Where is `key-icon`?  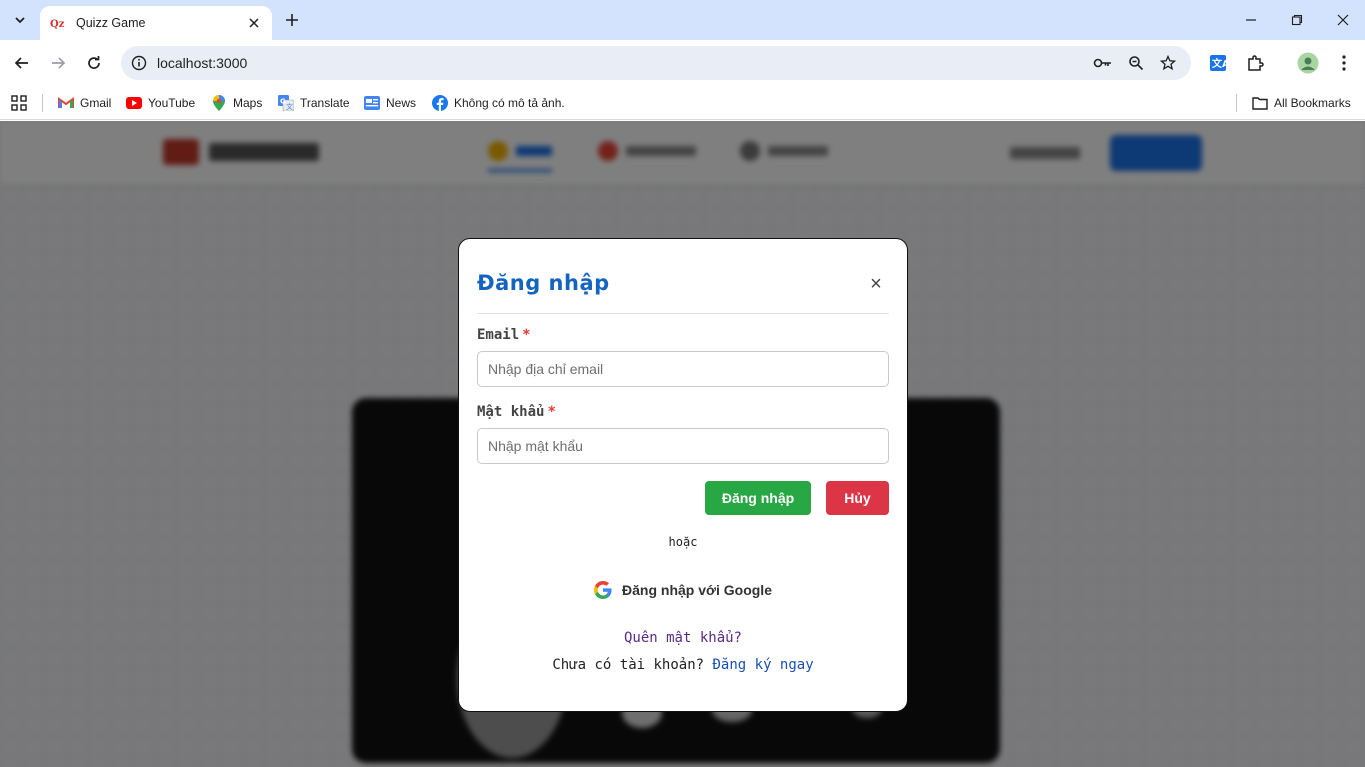
key-icon is located at coordinates (1103, 63).